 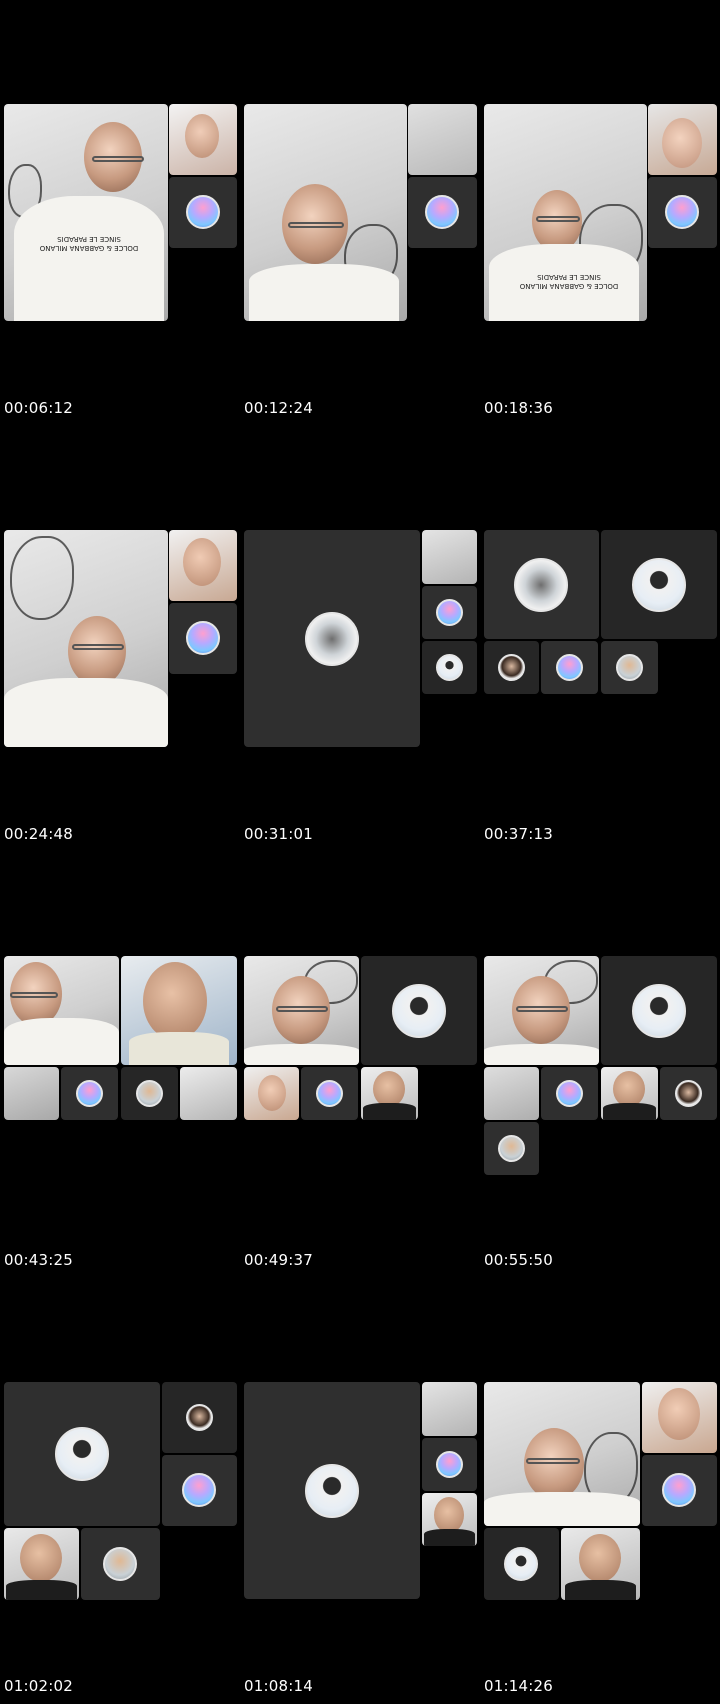 I want to click on timestamp: 00:49:37, so click(x=278, y=1260).